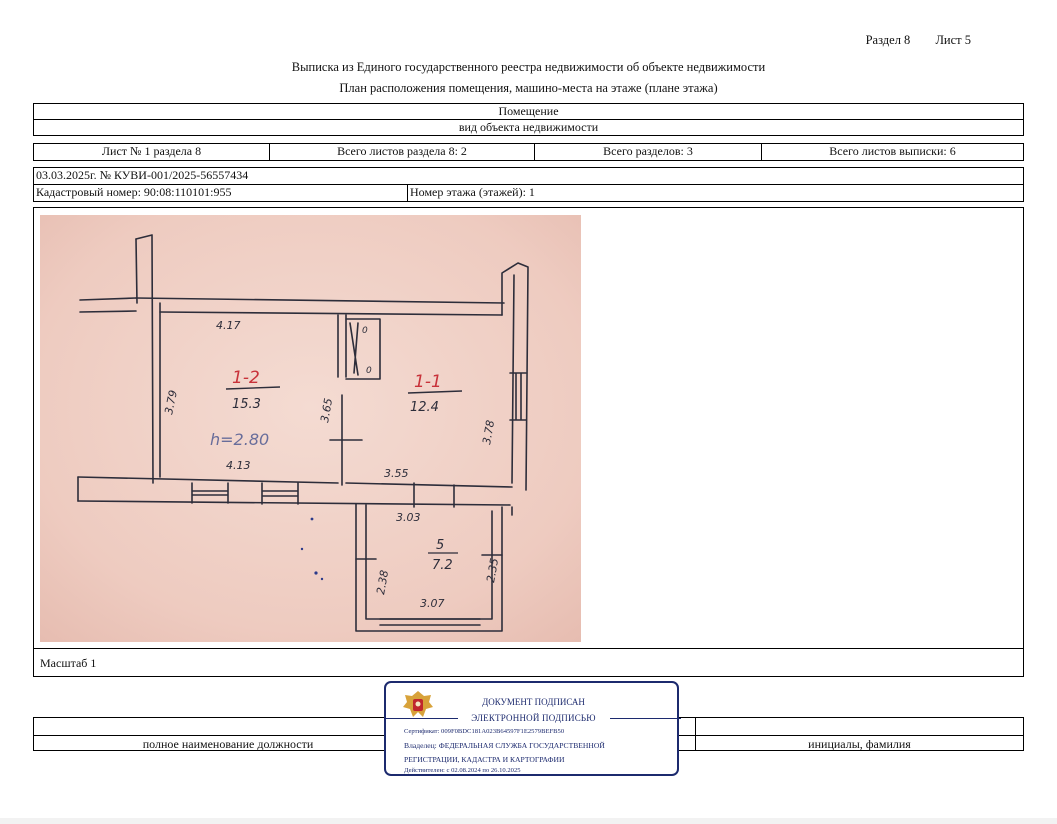 This screenshot has width=1057, height=824. Describe the element at coordinates (648, 152) in the screenshot. I see `total-sections: Всего разделов: 3` at that location.